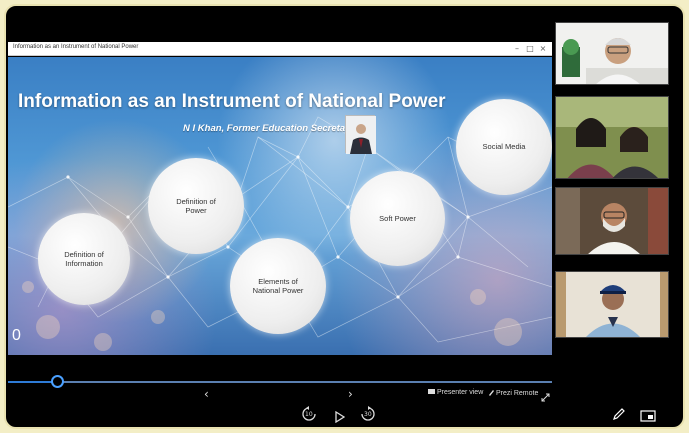 Image resolution: width=689 pixels, height=433 pixels. Describe the element at coordinates (16, 335) in the screenshot. I see `slide-number: 0` at that location.